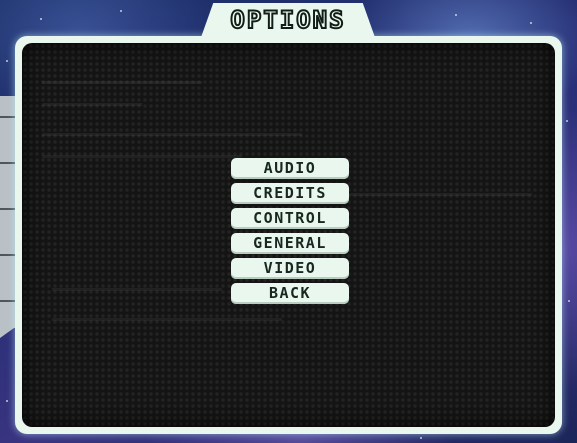 This screenshot has width=577, height=443. What do you see at coordinates (290, 293) in the screenshot?
I see `back-button: BACK` at bounding box center [290, 293].